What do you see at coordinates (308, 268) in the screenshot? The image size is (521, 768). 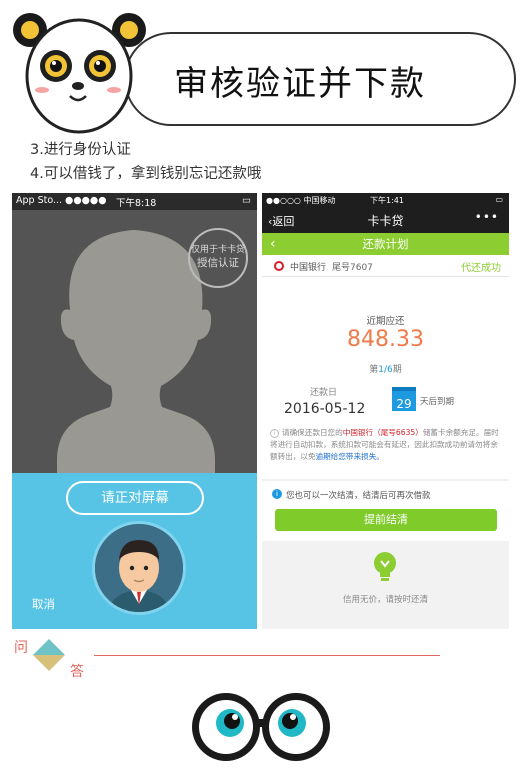 I see `bank-name: 中国银行` at bounding box center [308, 268].